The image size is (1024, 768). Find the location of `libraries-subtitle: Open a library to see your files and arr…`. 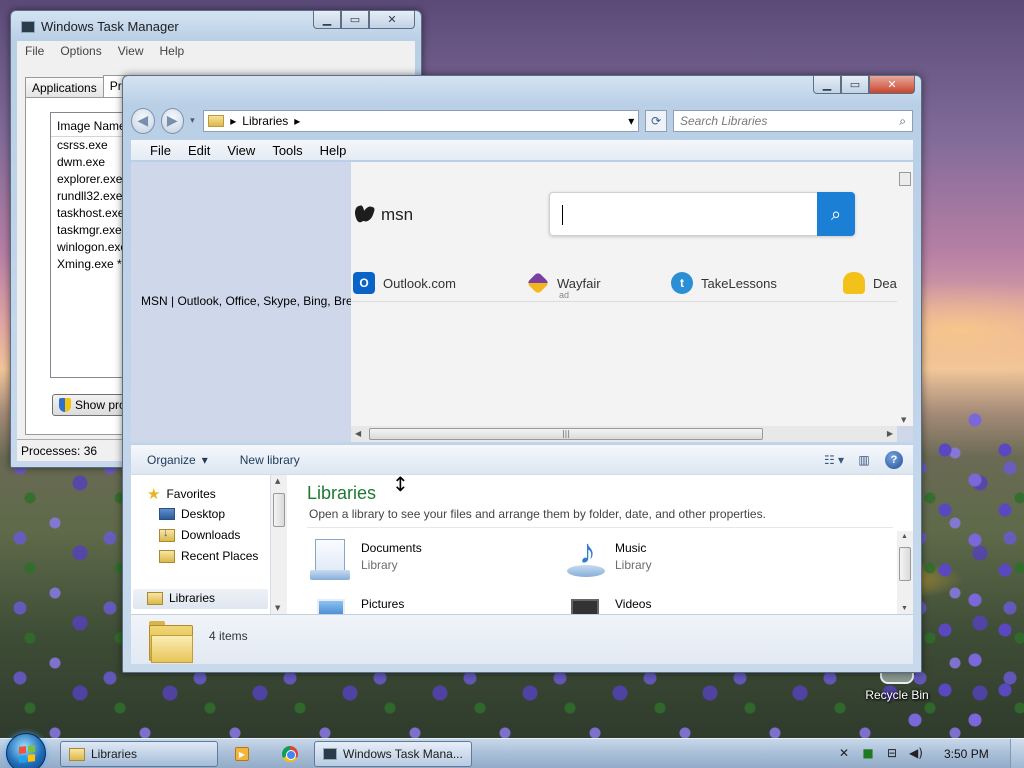

libraries-subtitle: Open a library to see your files and arr… is located at coordinates (537, 514).